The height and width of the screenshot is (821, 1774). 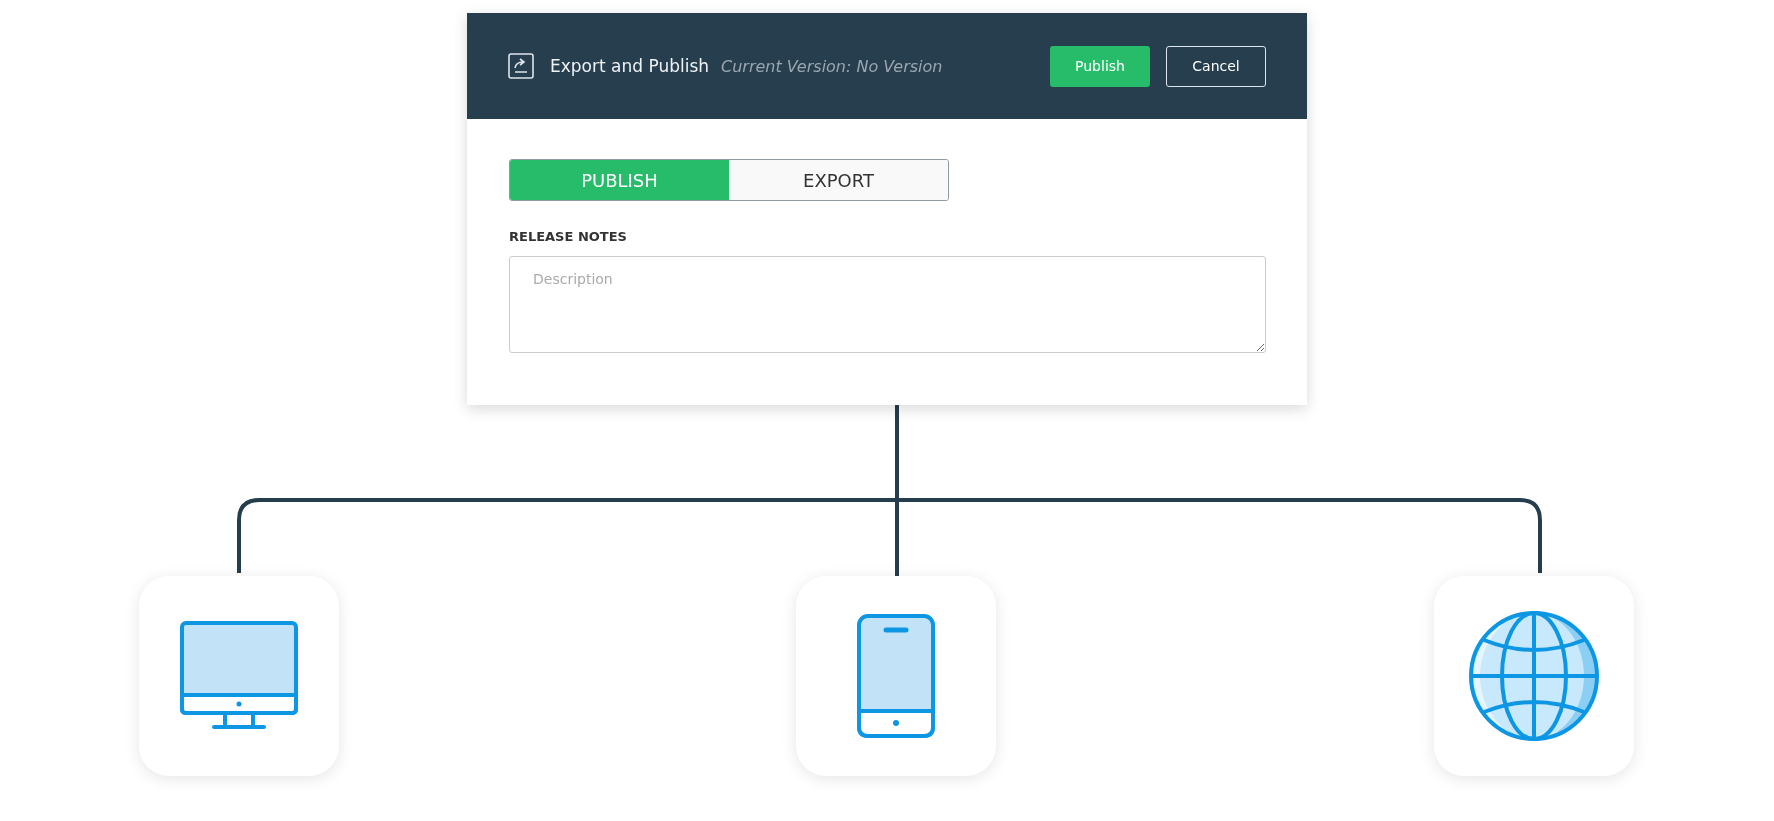 What do you see at coordinates (630, 66) in the screenshot?
I see `dialog-title: Export and Publish` at bounding box center [630, 66].